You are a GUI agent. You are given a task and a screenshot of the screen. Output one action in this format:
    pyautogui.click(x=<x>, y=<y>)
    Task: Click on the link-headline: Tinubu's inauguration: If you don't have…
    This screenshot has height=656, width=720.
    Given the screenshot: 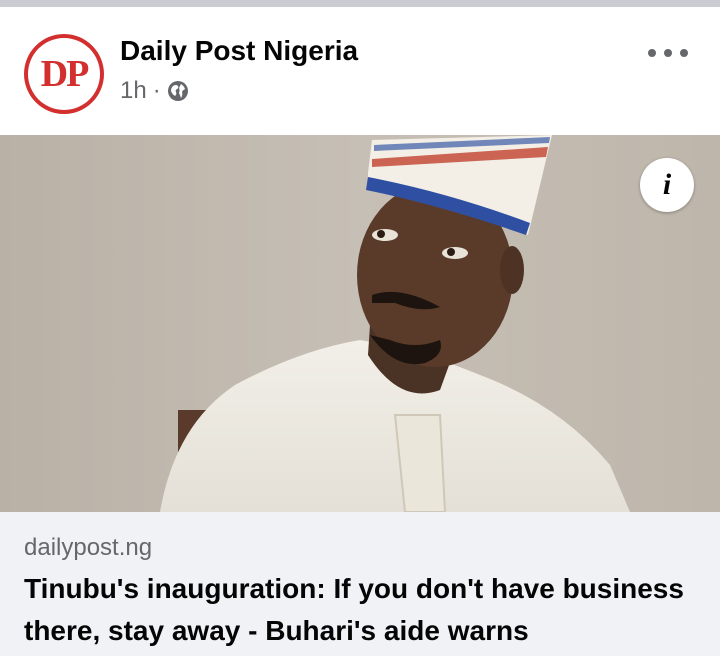 What is the action you would take?
    pyautogui.click(x=364, y=610)
    